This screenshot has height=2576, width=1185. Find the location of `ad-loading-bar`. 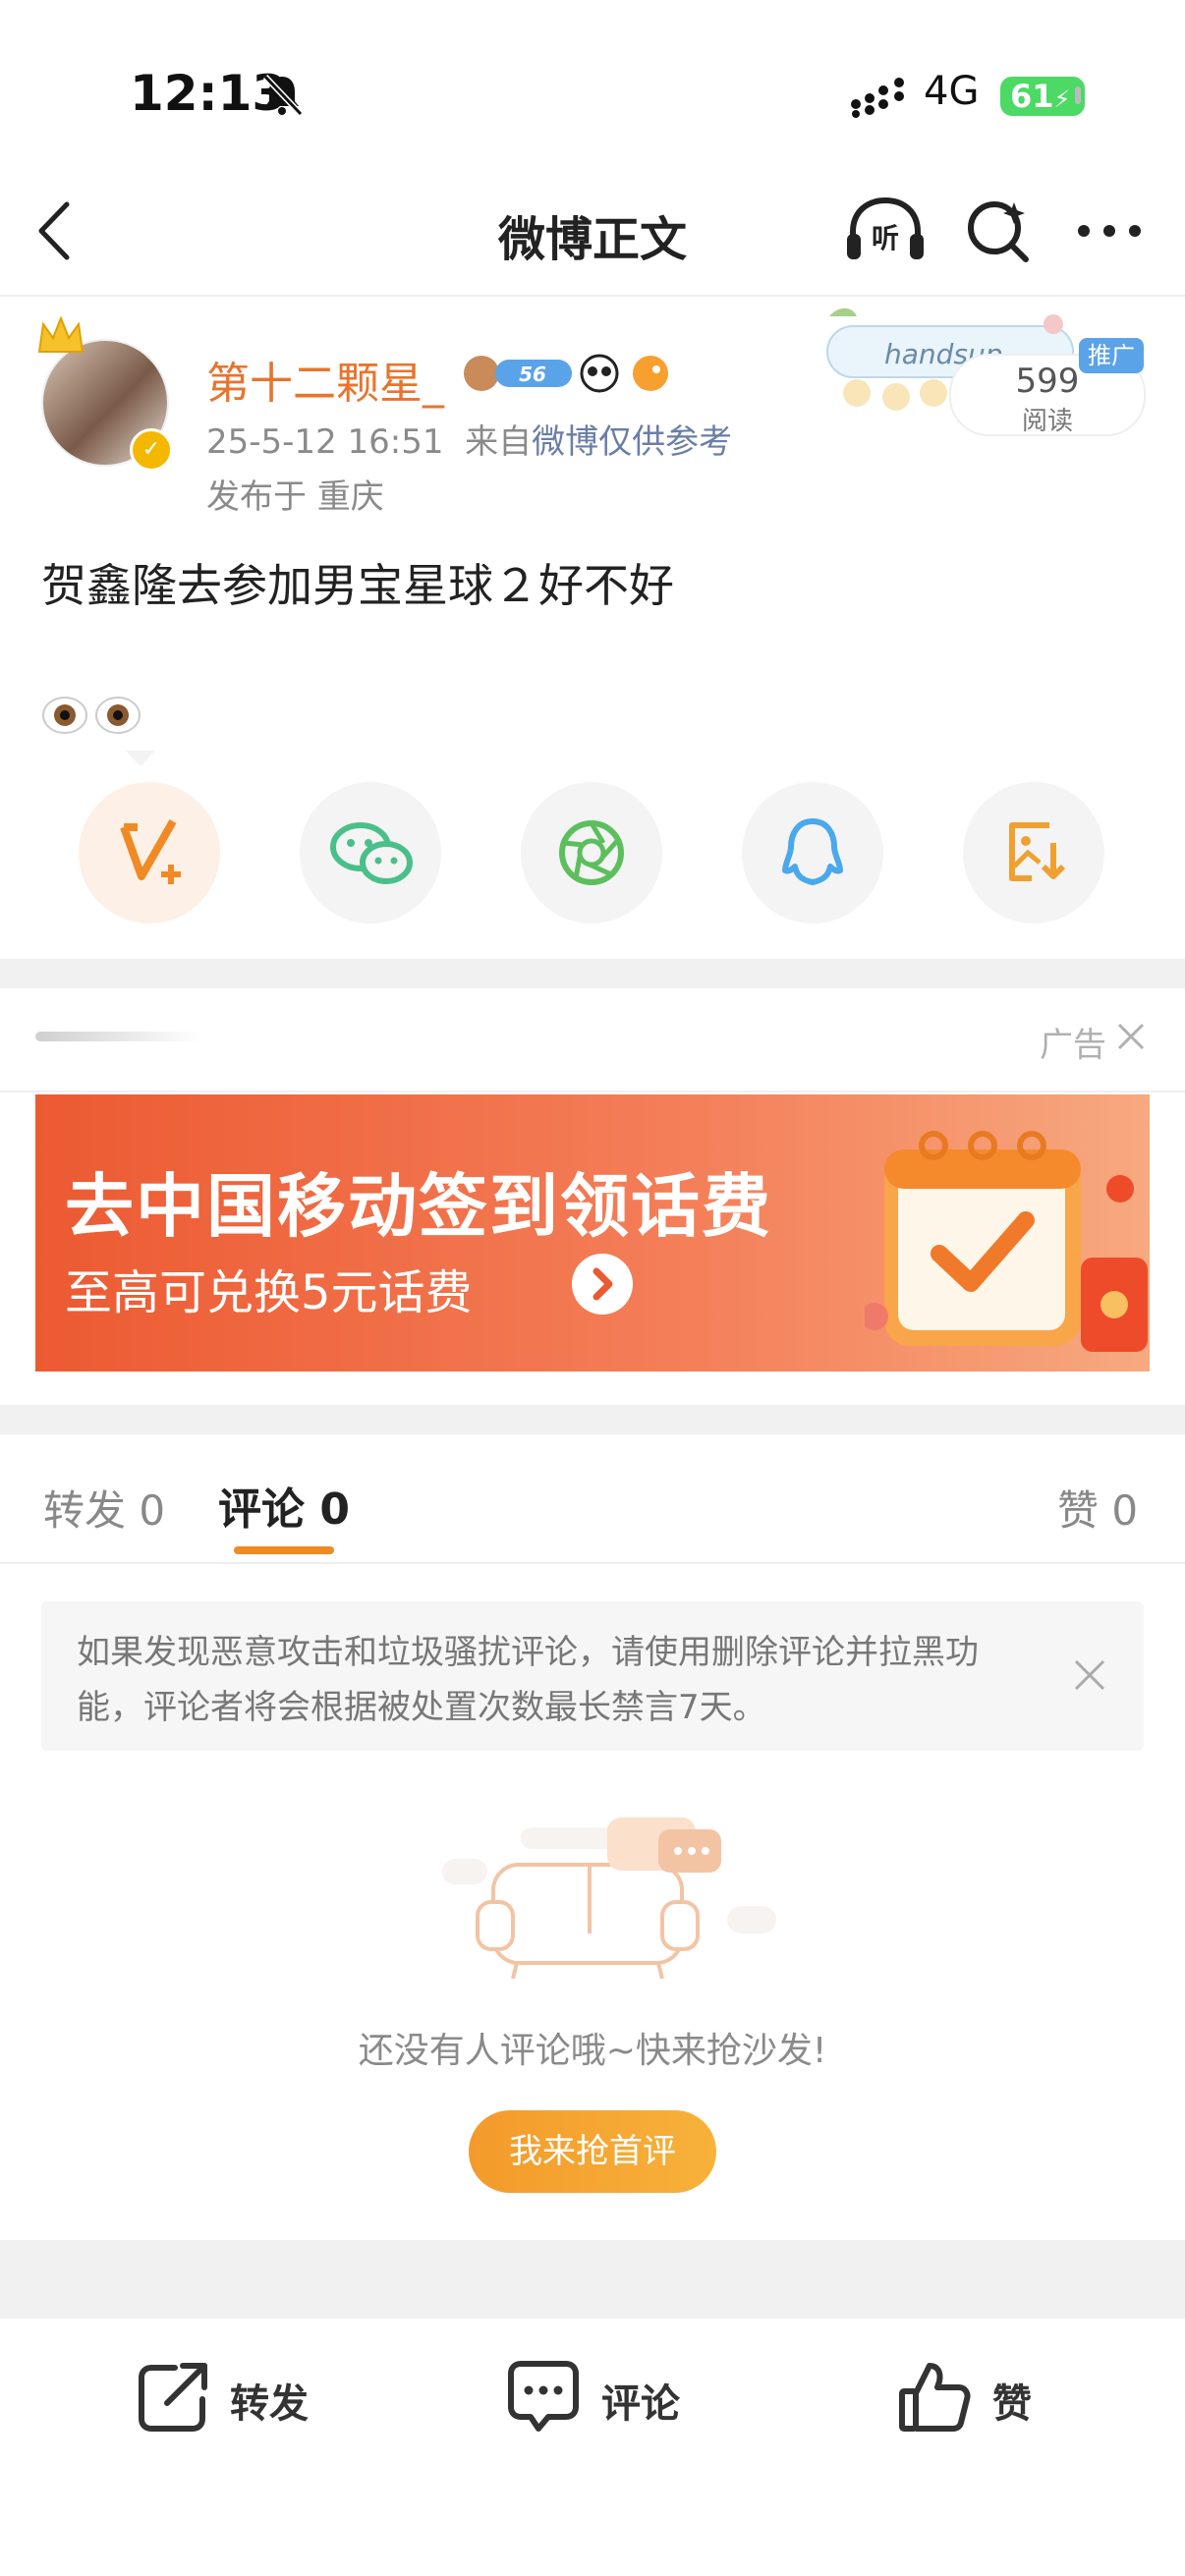

ad-loading-bar is located at coordinates (119, 1036).